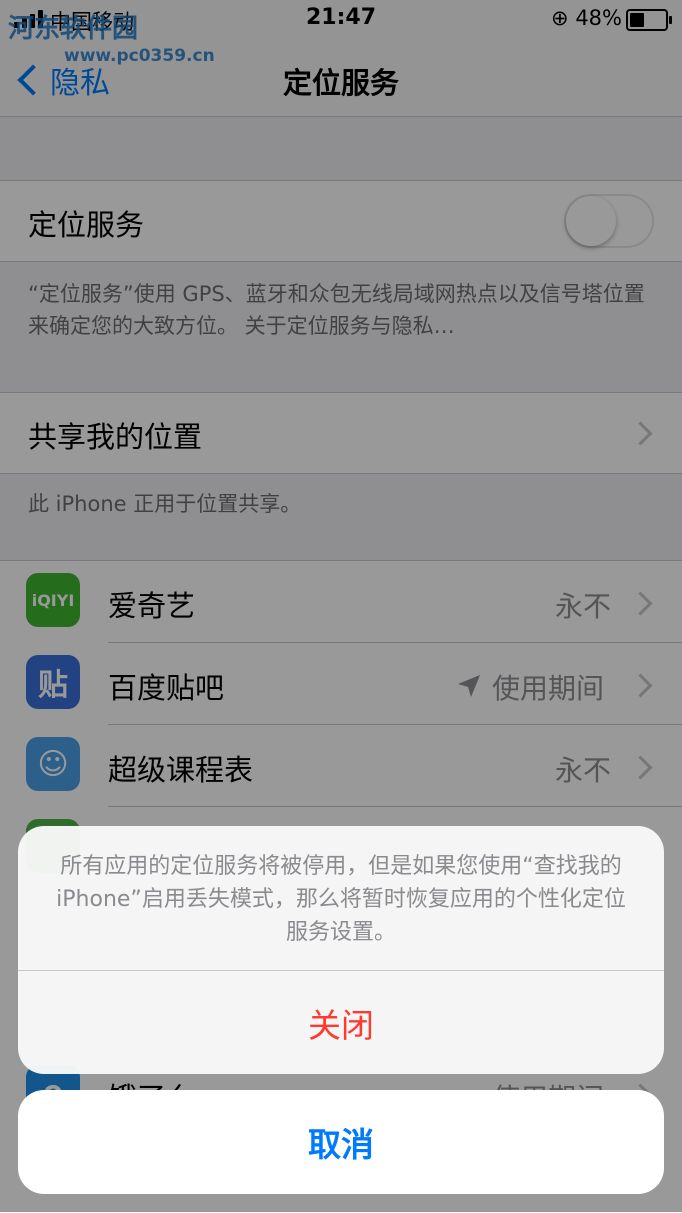  Describe the element at coordinates (341, 1022) in the screenshot. I see `turn-off-button: 关闭` at that location.